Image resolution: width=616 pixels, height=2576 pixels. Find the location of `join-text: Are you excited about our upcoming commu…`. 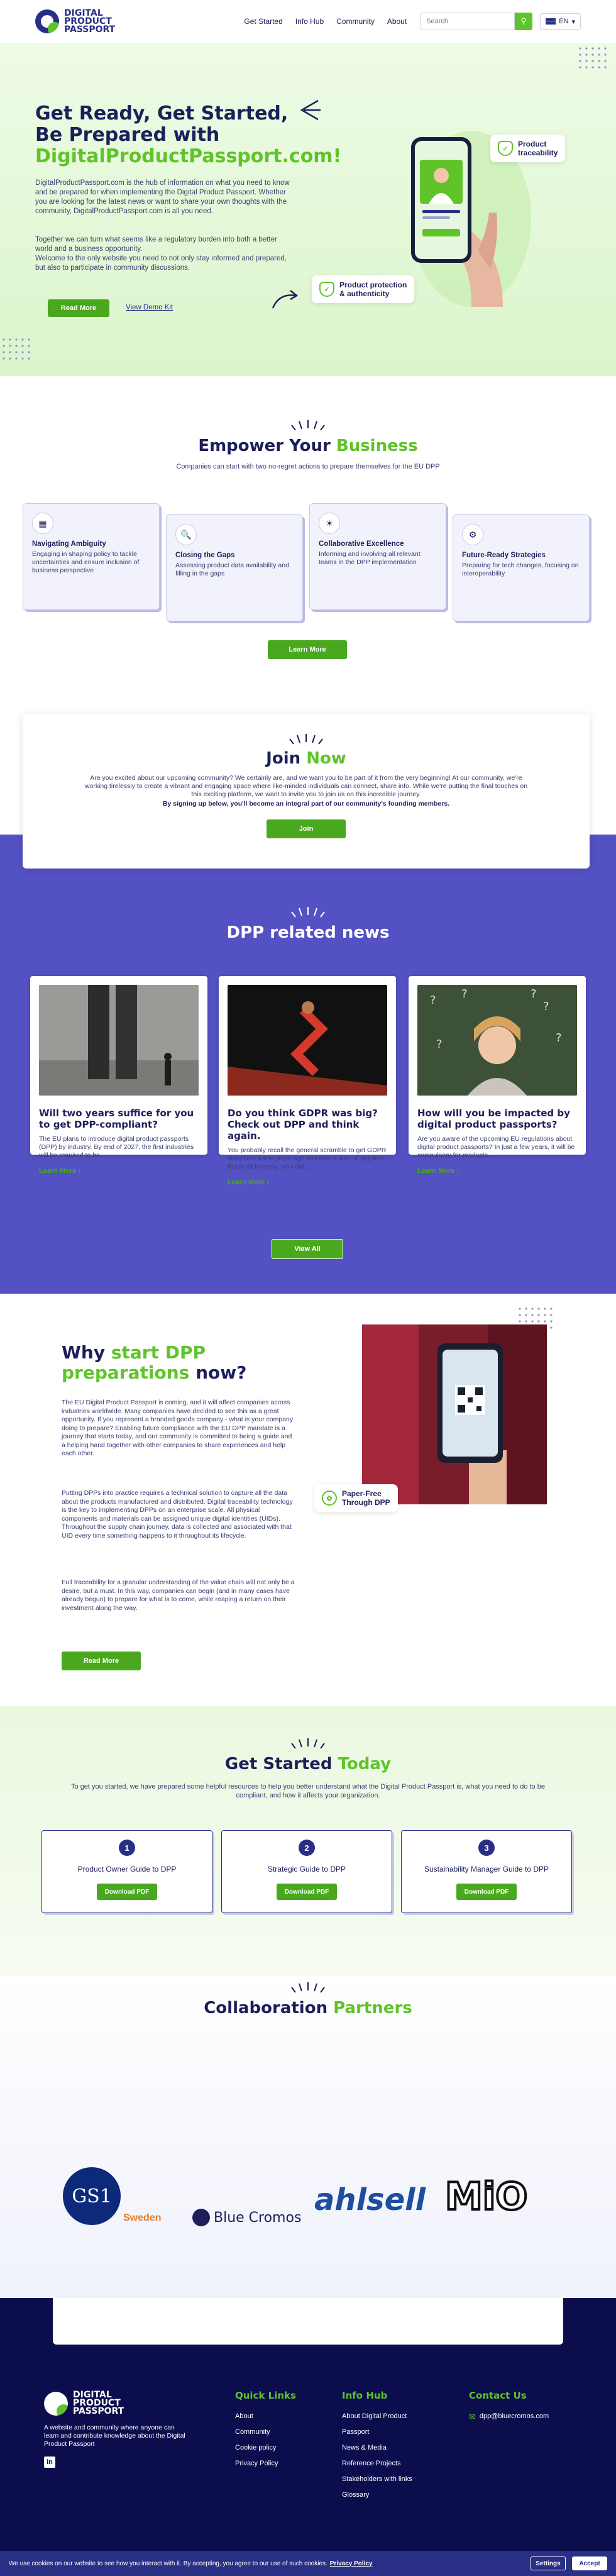

join-text: Are you excited about our upcoming commu… is located at coordinates (306, 786).